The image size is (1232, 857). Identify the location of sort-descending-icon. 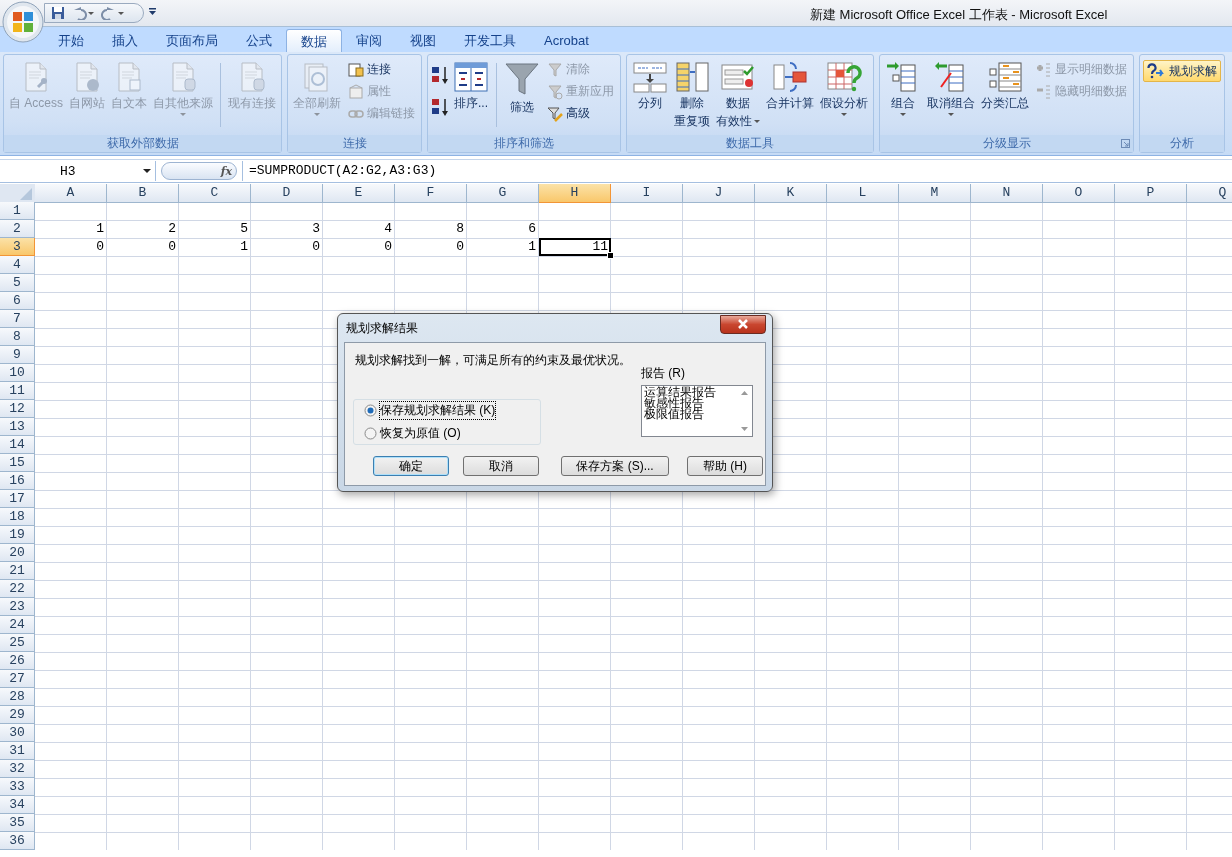
(440, 107).